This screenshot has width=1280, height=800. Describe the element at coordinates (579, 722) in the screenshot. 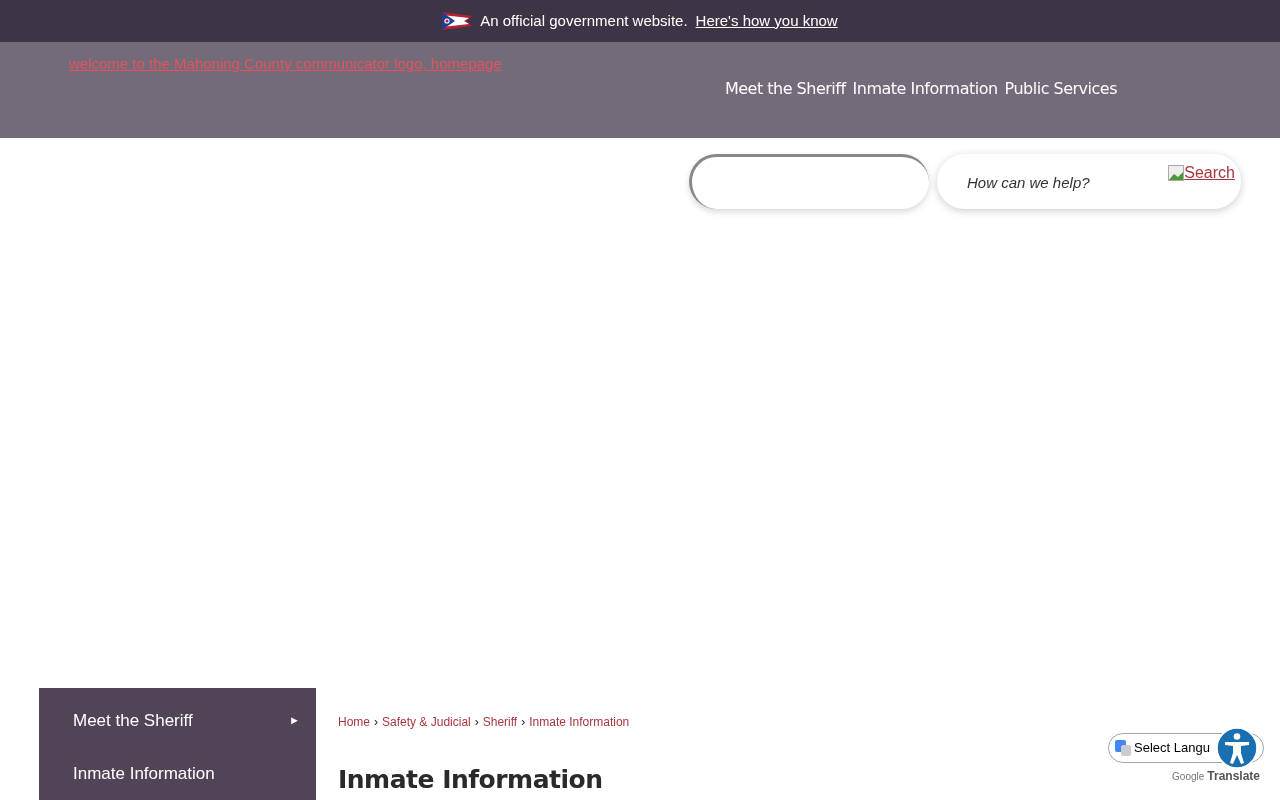

I see `breadcrumb-link: Inmate Information` at that location.